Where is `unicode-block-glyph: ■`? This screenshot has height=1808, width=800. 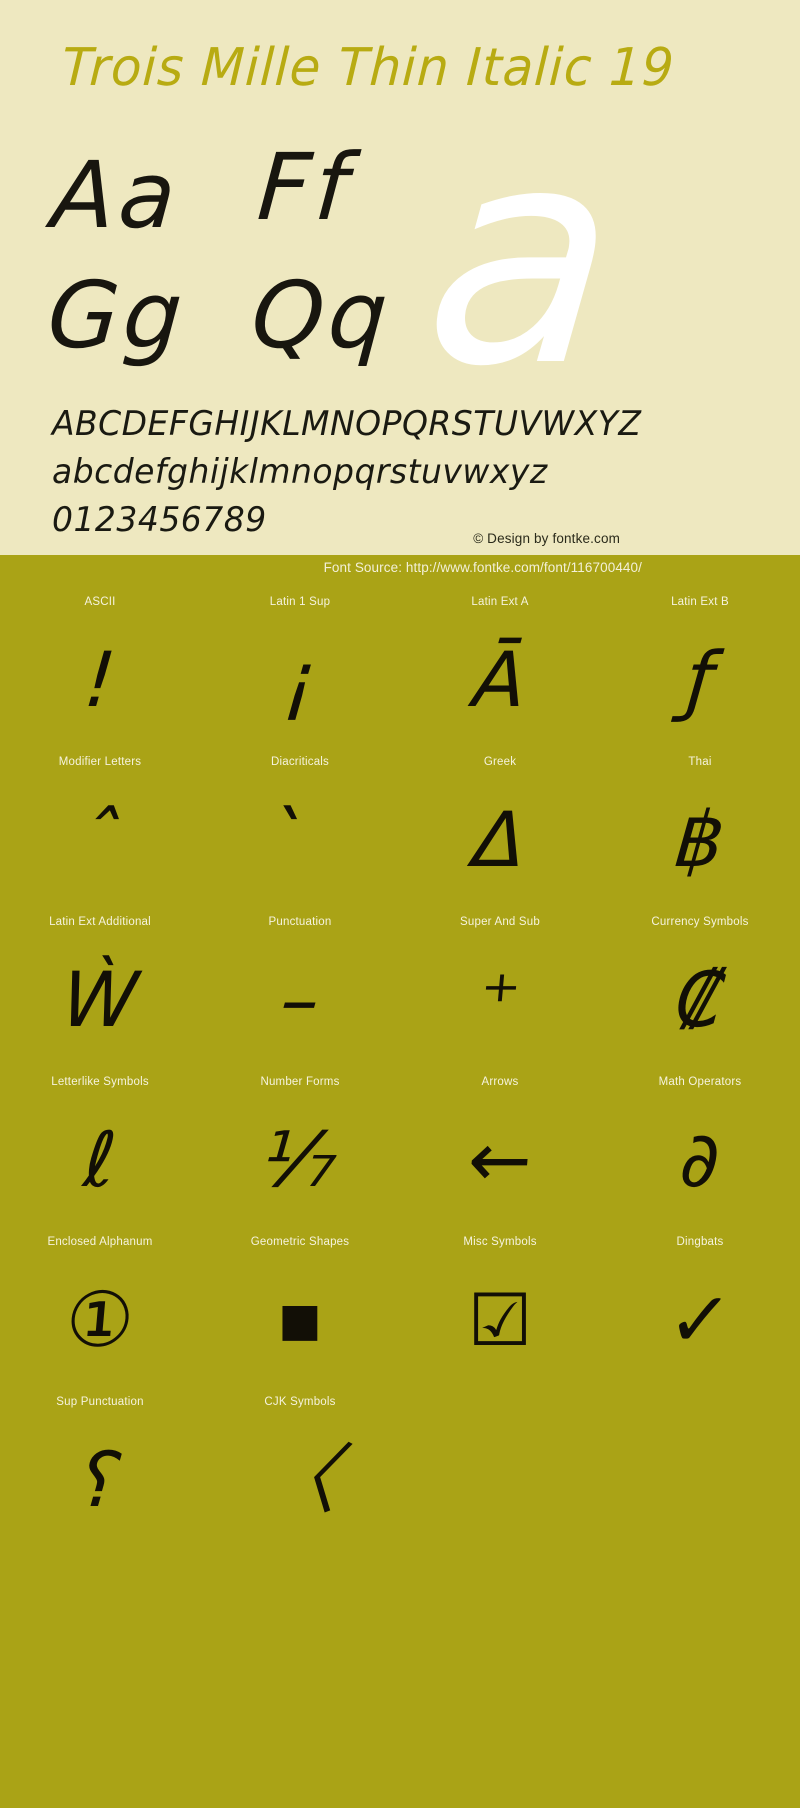
unicode-block-glyph: ■ is located at coordinates (300, 1319).